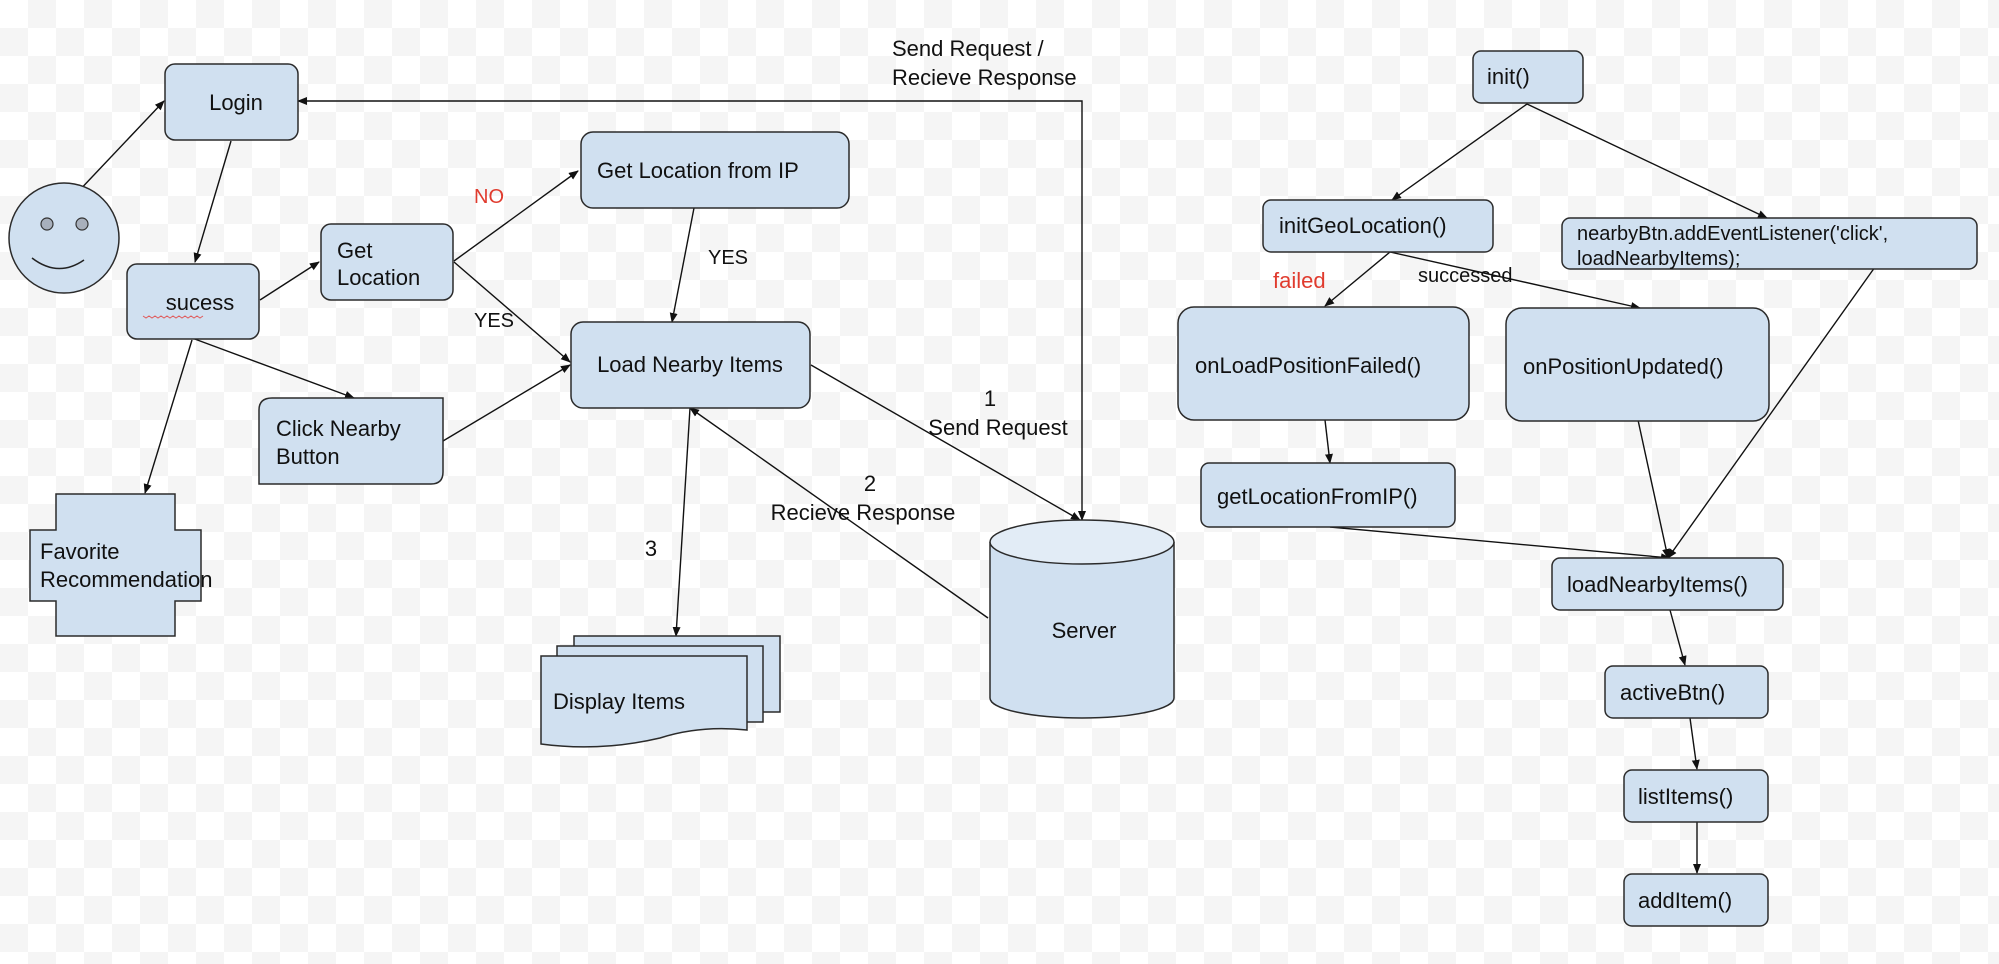  I want to click on node-success-label: sucess, so click(200, 302).